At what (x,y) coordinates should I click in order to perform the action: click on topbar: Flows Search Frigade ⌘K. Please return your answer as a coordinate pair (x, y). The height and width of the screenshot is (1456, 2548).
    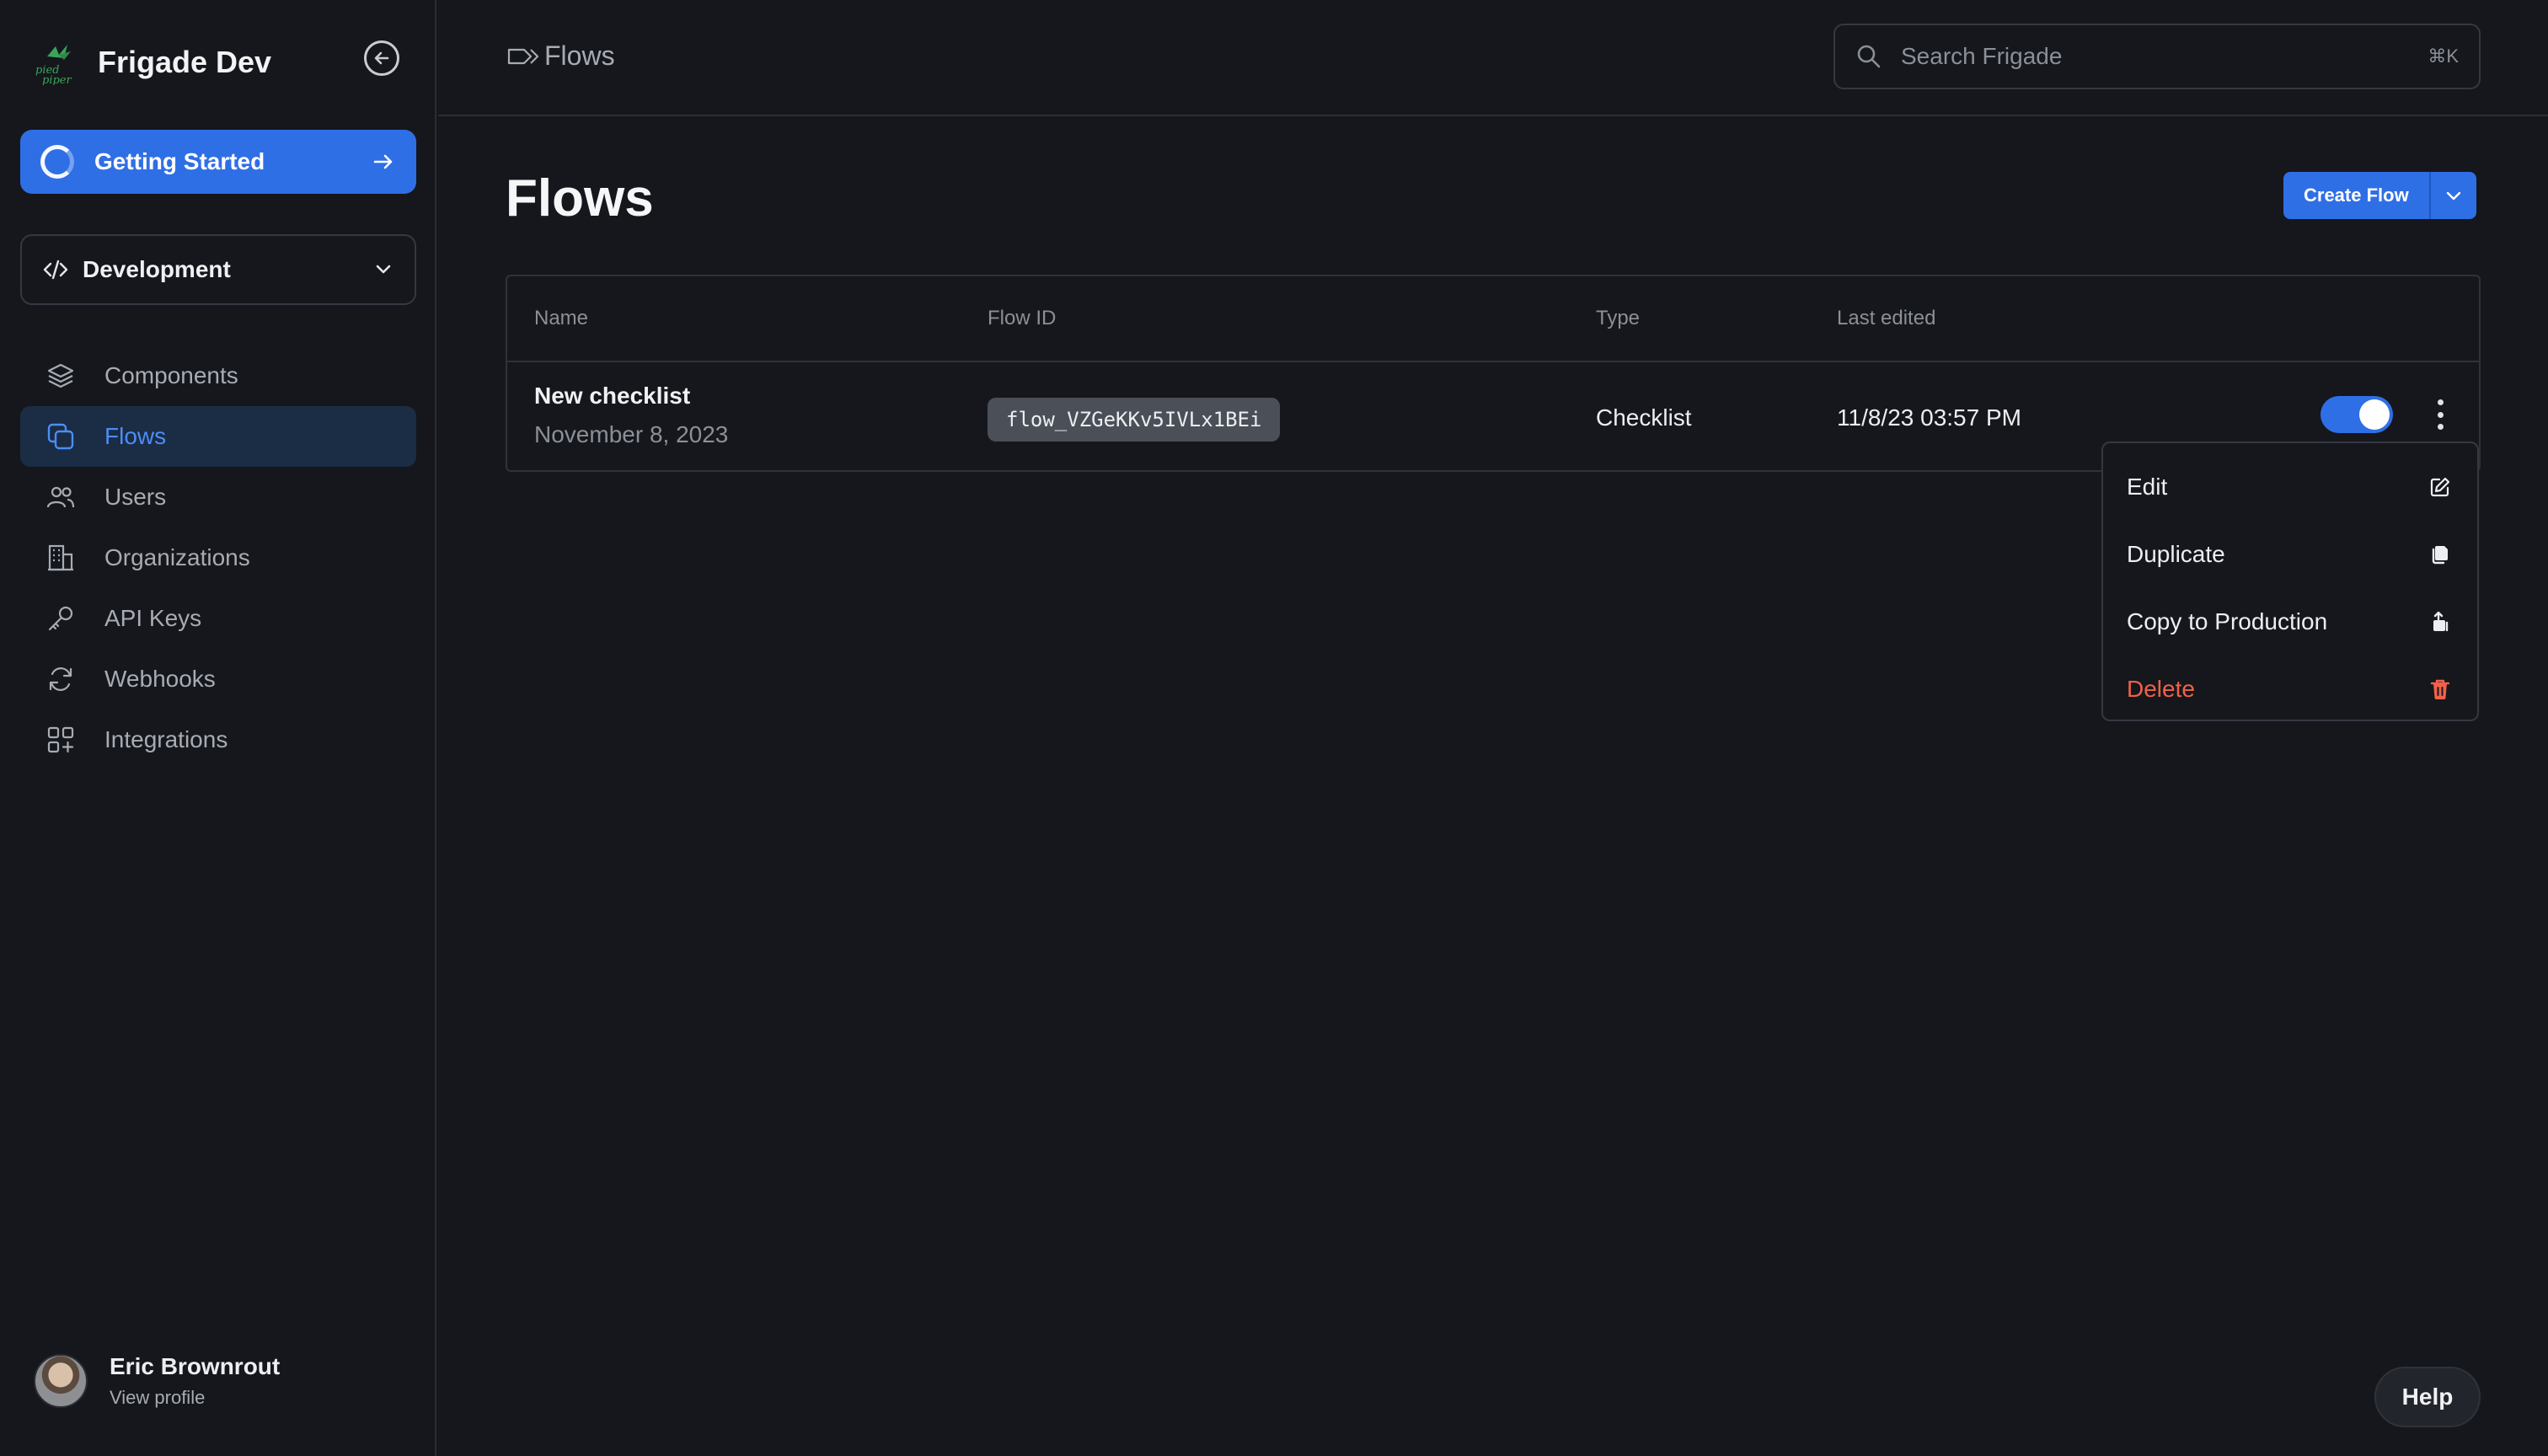
    Looking at the image, I should click on (1493, 58).